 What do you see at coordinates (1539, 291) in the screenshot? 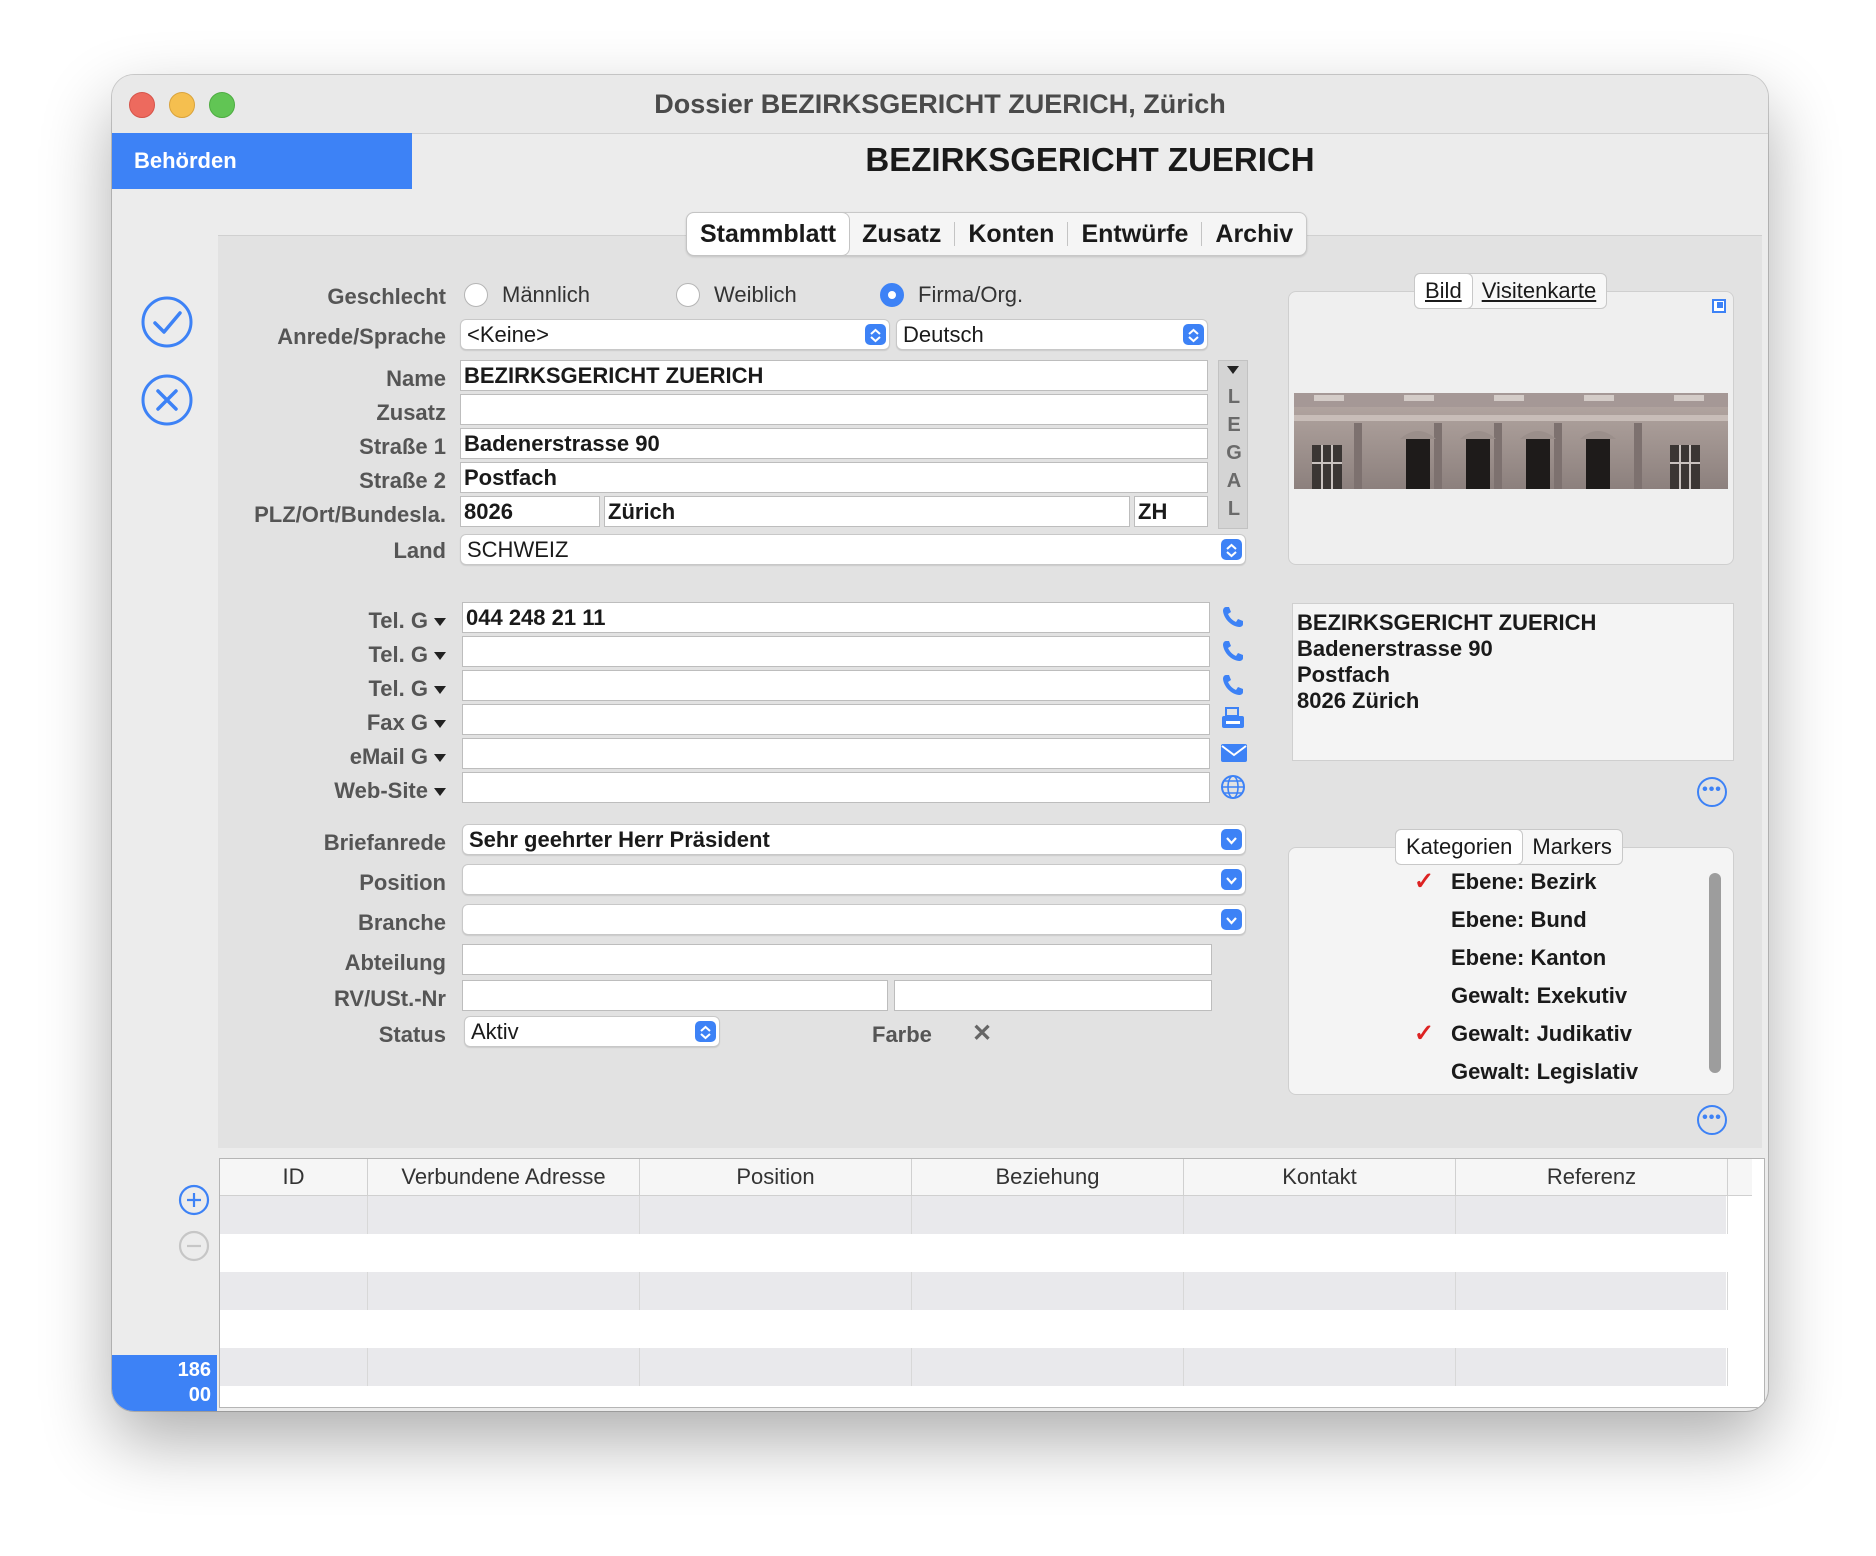
I see `tab-visitenkarte: Visitenkarte` at bounding box center [1539, 291].